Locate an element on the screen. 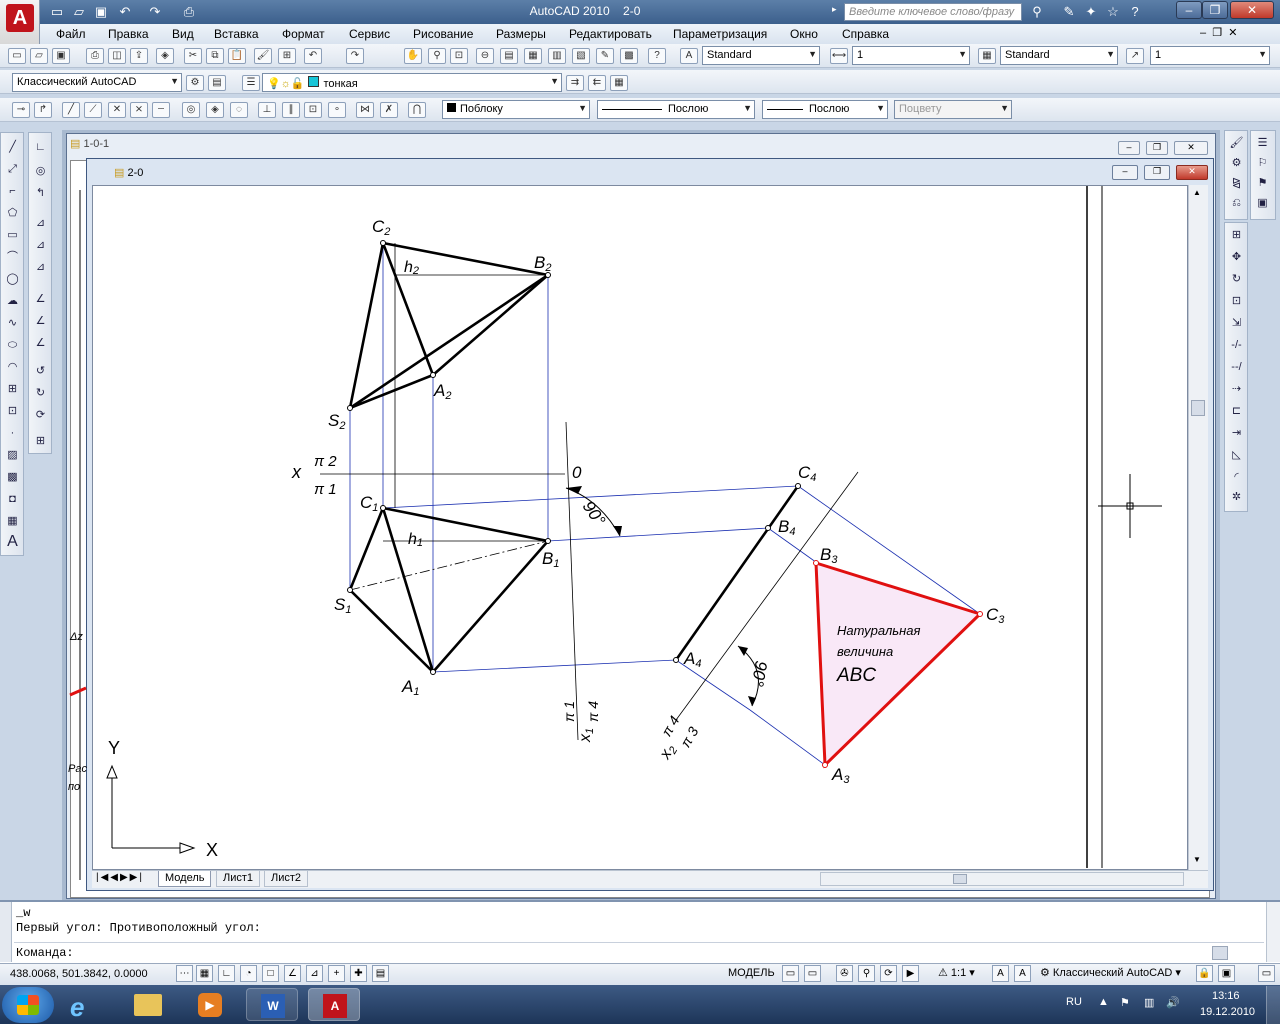 Image resolution: width=1280 pixels, height=1024 pixels. command-grip is located at coordinates (6, 932).